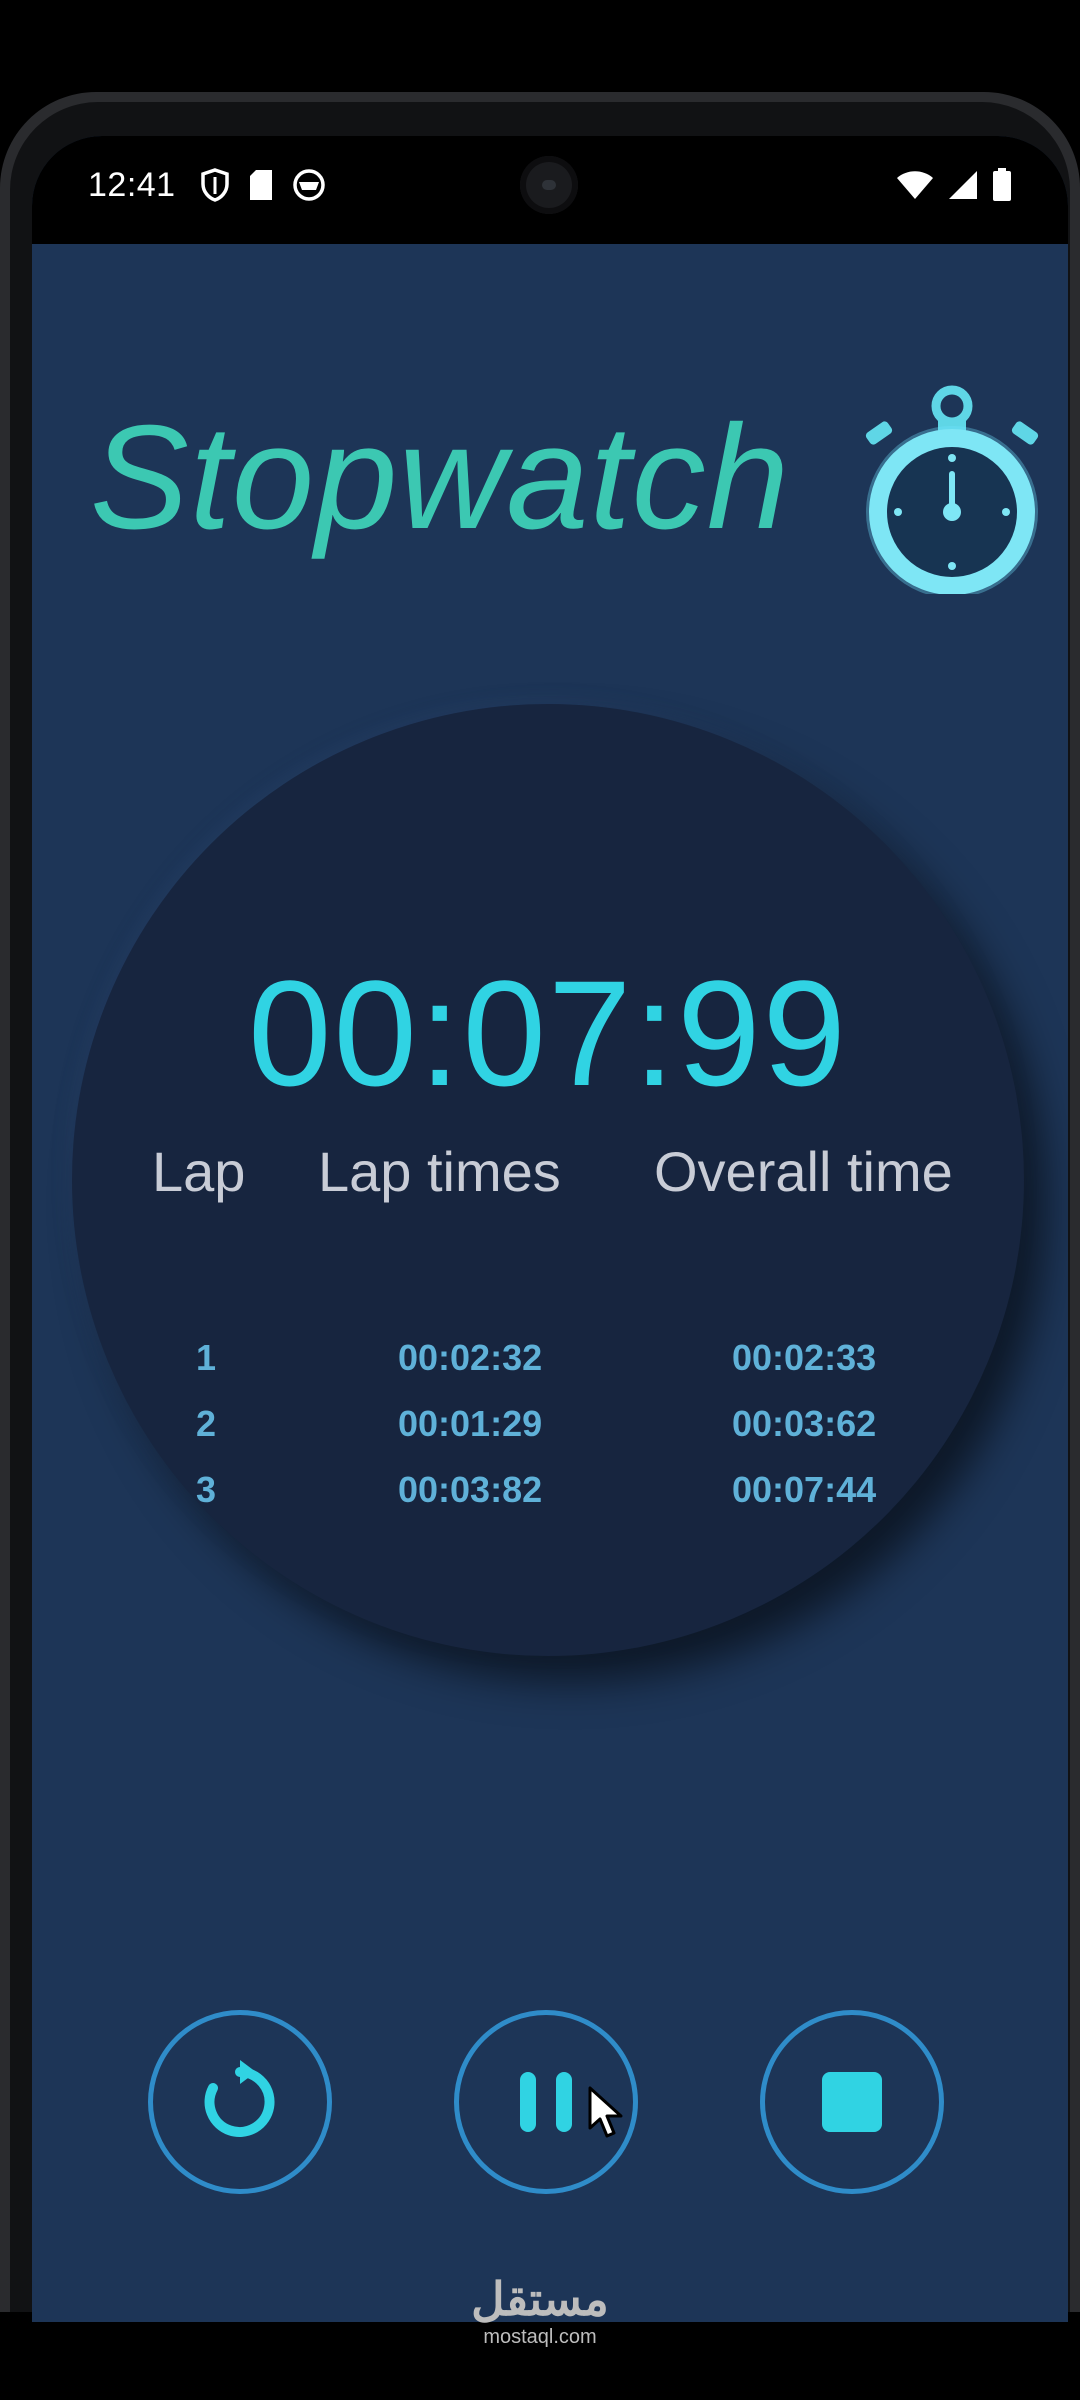 This screenshot has height=2400, width=1080. What do you see at coordinates (470, 1489) in the screenshot?
I see `lap-time: 00:03:82` at bounding box center [470, 1489].